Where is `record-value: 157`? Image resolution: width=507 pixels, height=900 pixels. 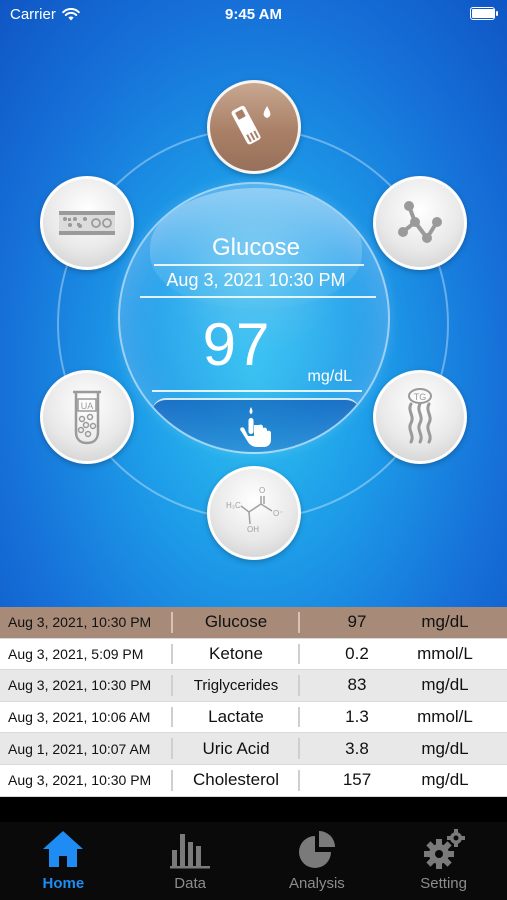
record-value: 157 is located at coordinates (357, 780).